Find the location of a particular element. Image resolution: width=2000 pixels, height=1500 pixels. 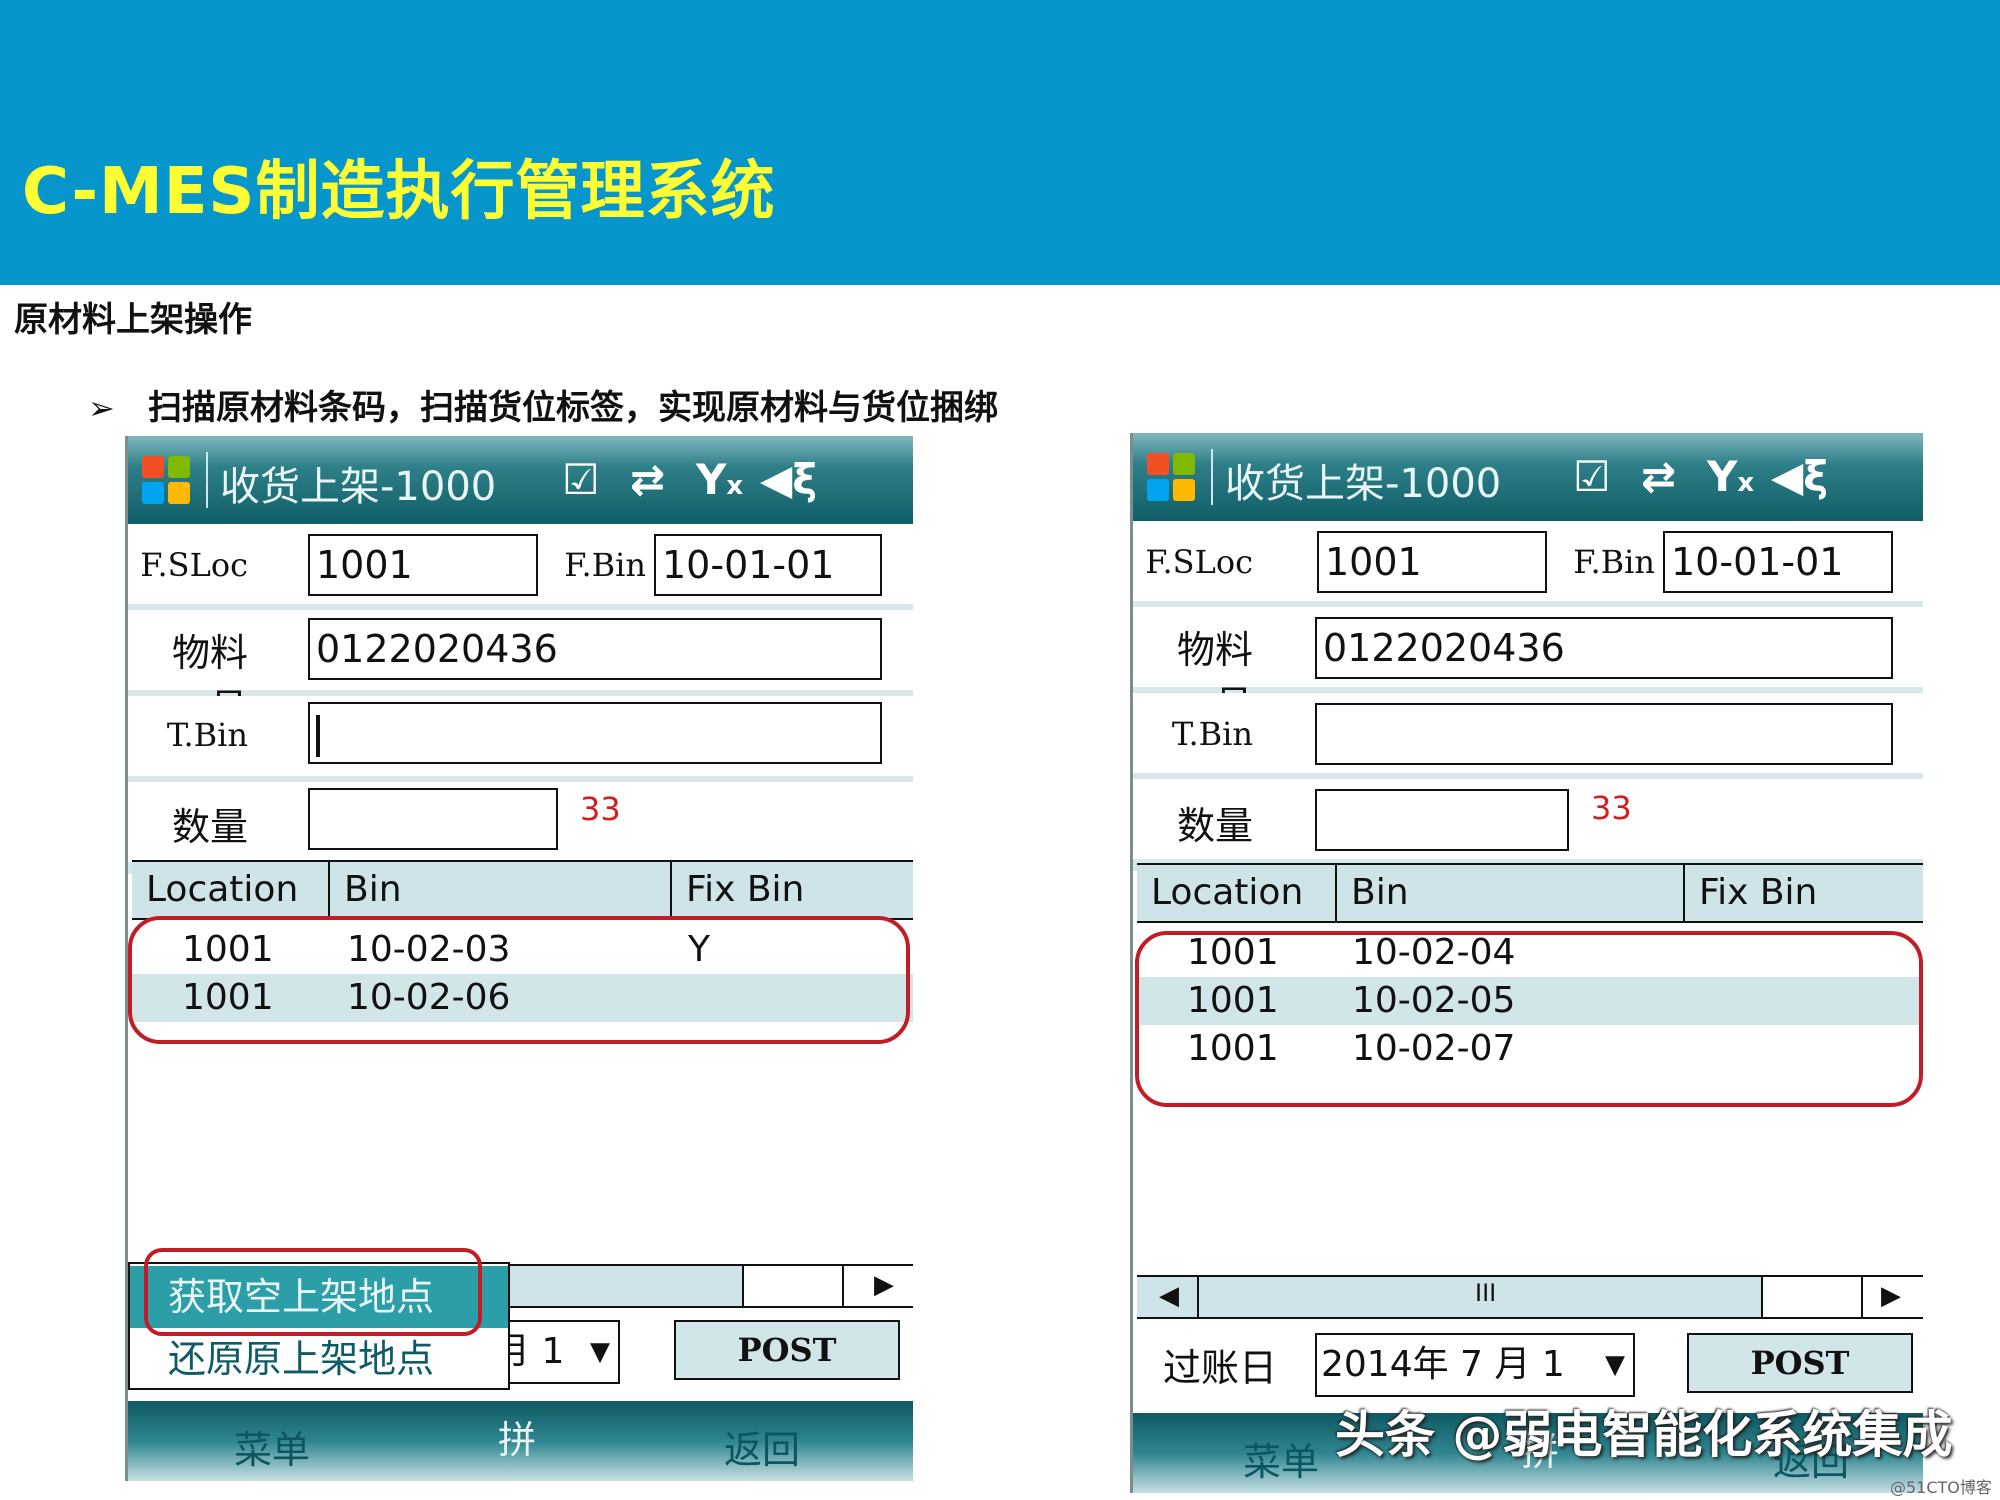

menu-item-restore-bin: 还原原上架地点 is located at coordinates (319, 1359).